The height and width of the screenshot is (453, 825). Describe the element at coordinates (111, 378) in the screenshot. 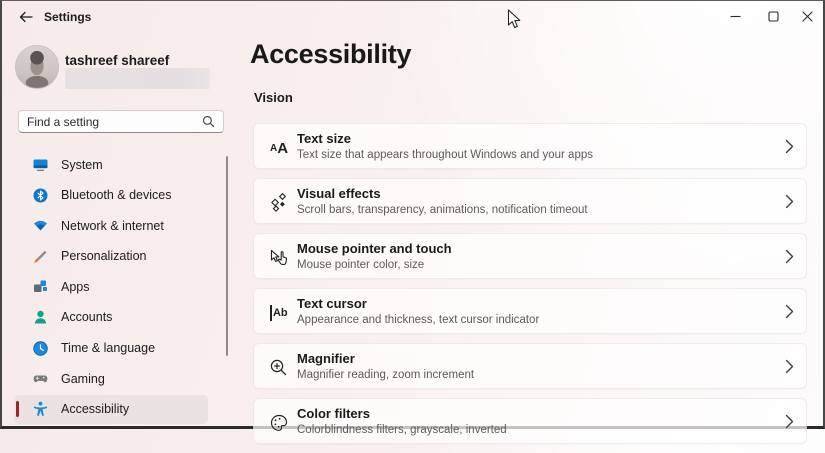

I see `sidebar-item-gaming: Gaming` at that location.